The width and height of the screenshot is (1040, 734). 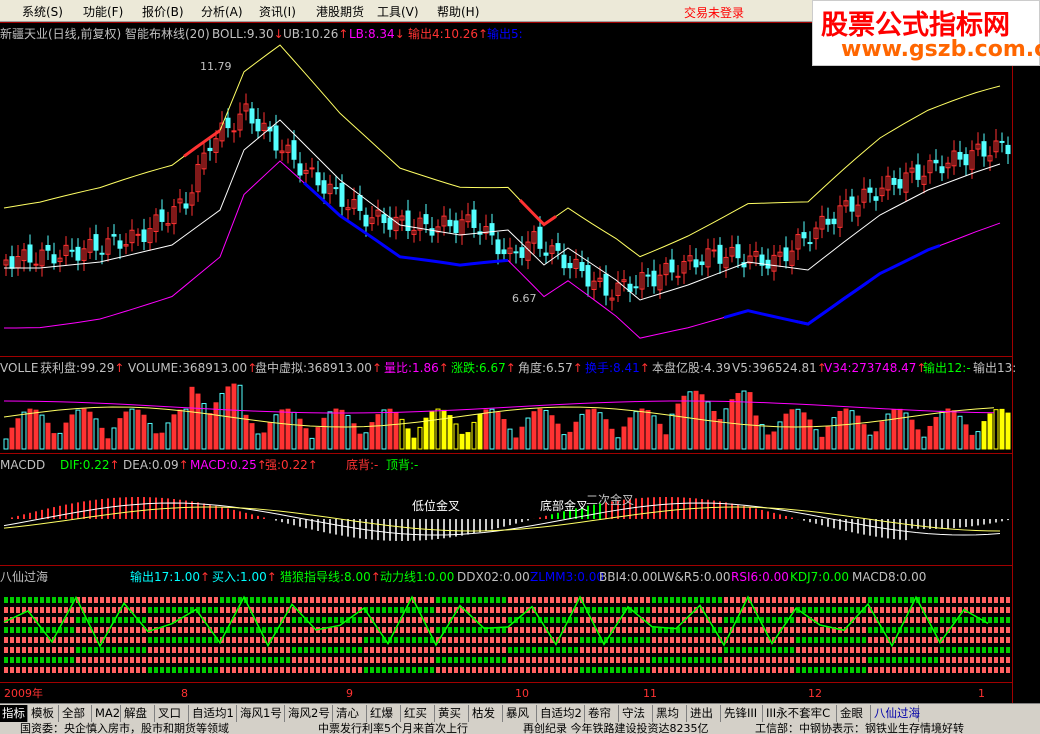 I want to click on main_panel-value-text-2: LB:8.34, so click(x=372, y=34).